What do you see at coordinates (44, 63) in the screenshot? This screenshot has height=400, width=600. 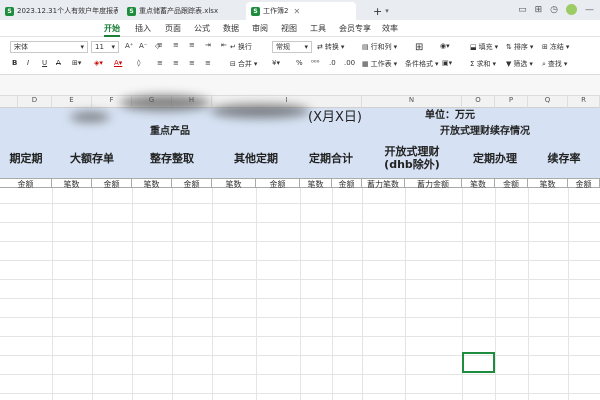 I see `underline-icon: U` at bounding box center [44, 63].